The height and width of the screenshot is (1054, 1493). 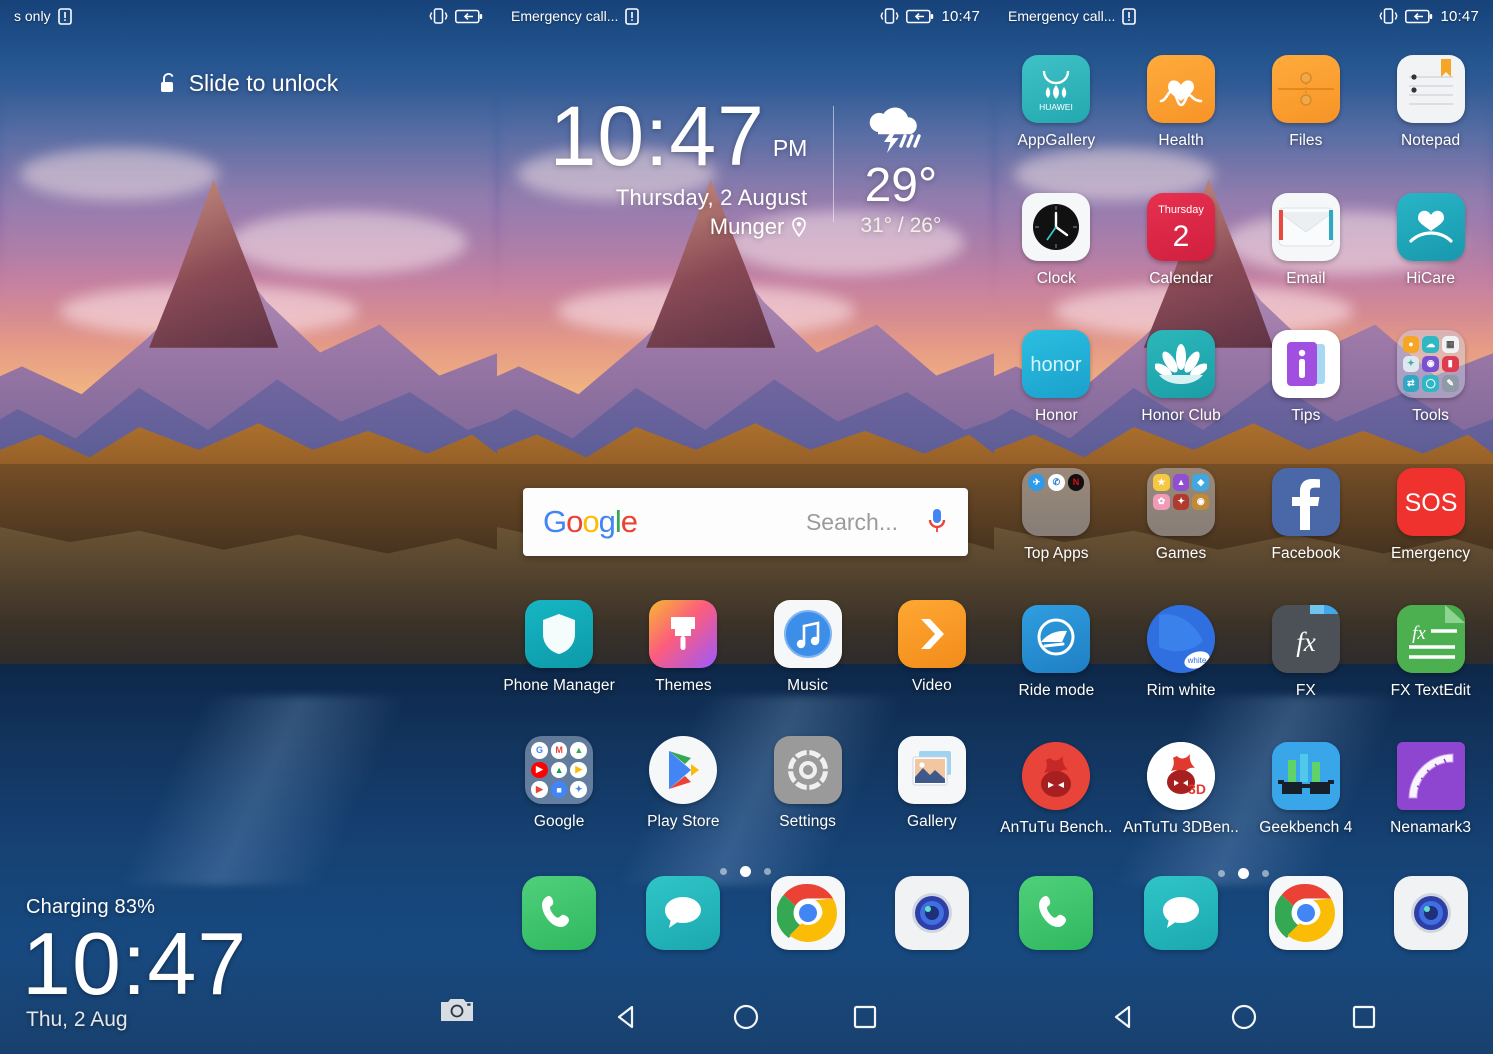 I want to click on app-music: Music, so click(x=808, y=647).